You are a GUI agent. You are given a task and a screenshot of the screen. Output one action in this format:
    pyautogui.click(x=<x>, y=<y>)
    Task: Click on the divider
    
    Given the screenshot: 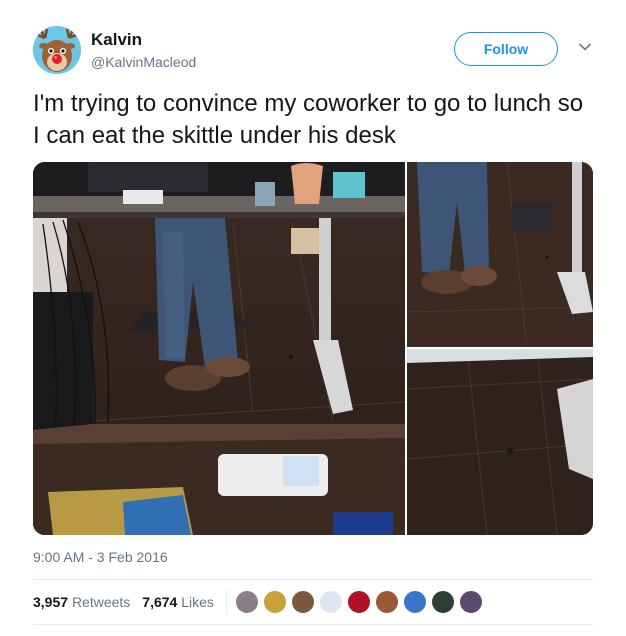 What is the action you would take?
    pyautogui.click(x=313, y=624)
    